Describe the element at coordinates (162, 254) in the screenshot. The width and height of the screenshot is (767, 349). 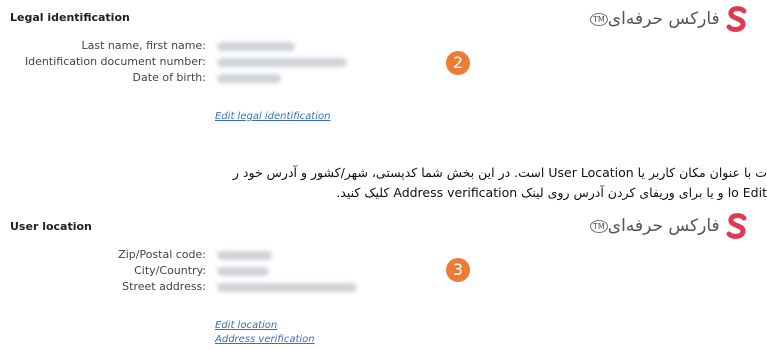
I see `zip-label: Zip/Postal code:` at that location.